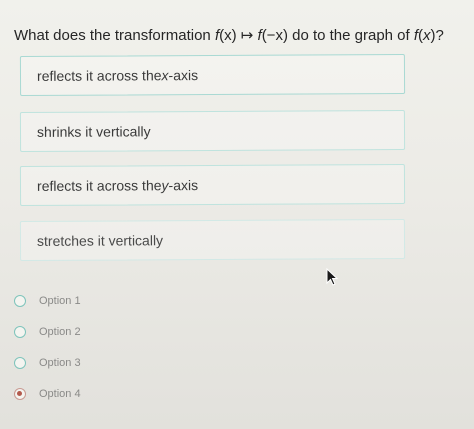  Describe the element at coordinates (60, 301) in the screenshot. I see `option-1-label: Option 1` at that location.